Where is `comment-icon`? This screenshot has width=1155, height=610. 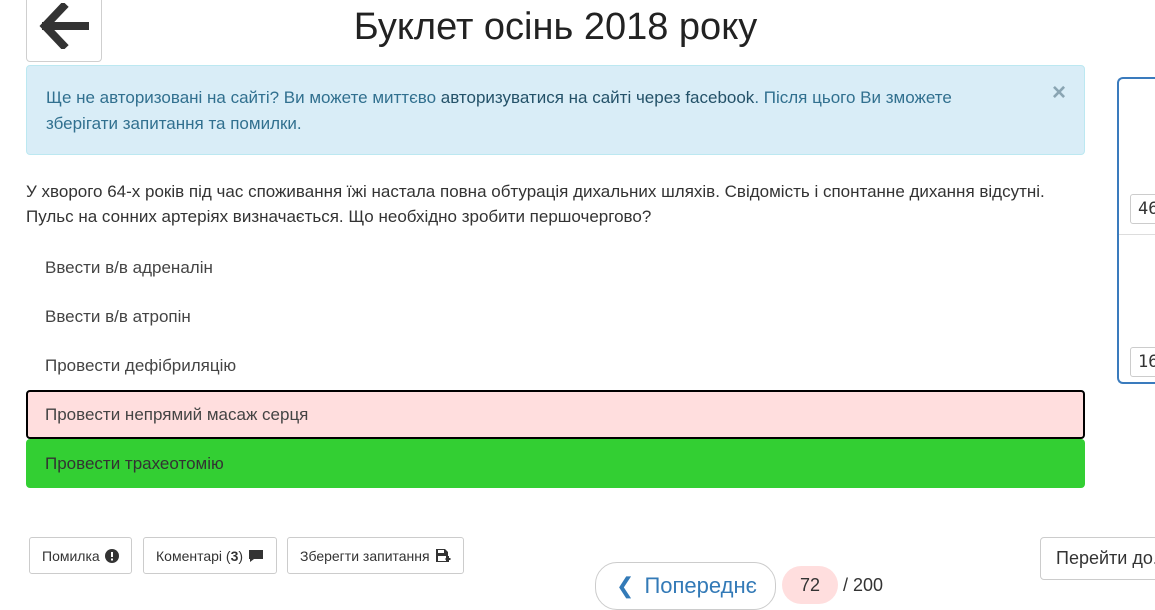 comment-icon is located at coordinates (256, 555).